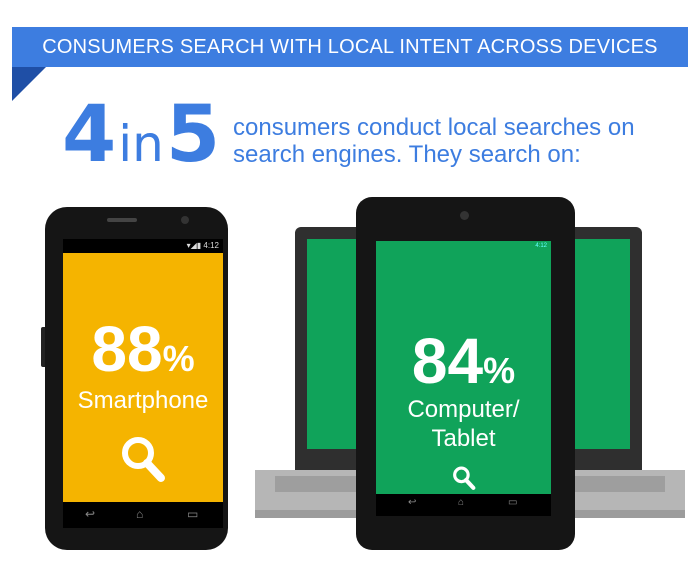 This screenshot has width=700, height=571. I want to click on tablet-nav-bar: ↩ ⌂ ▭, so click(463, 505).